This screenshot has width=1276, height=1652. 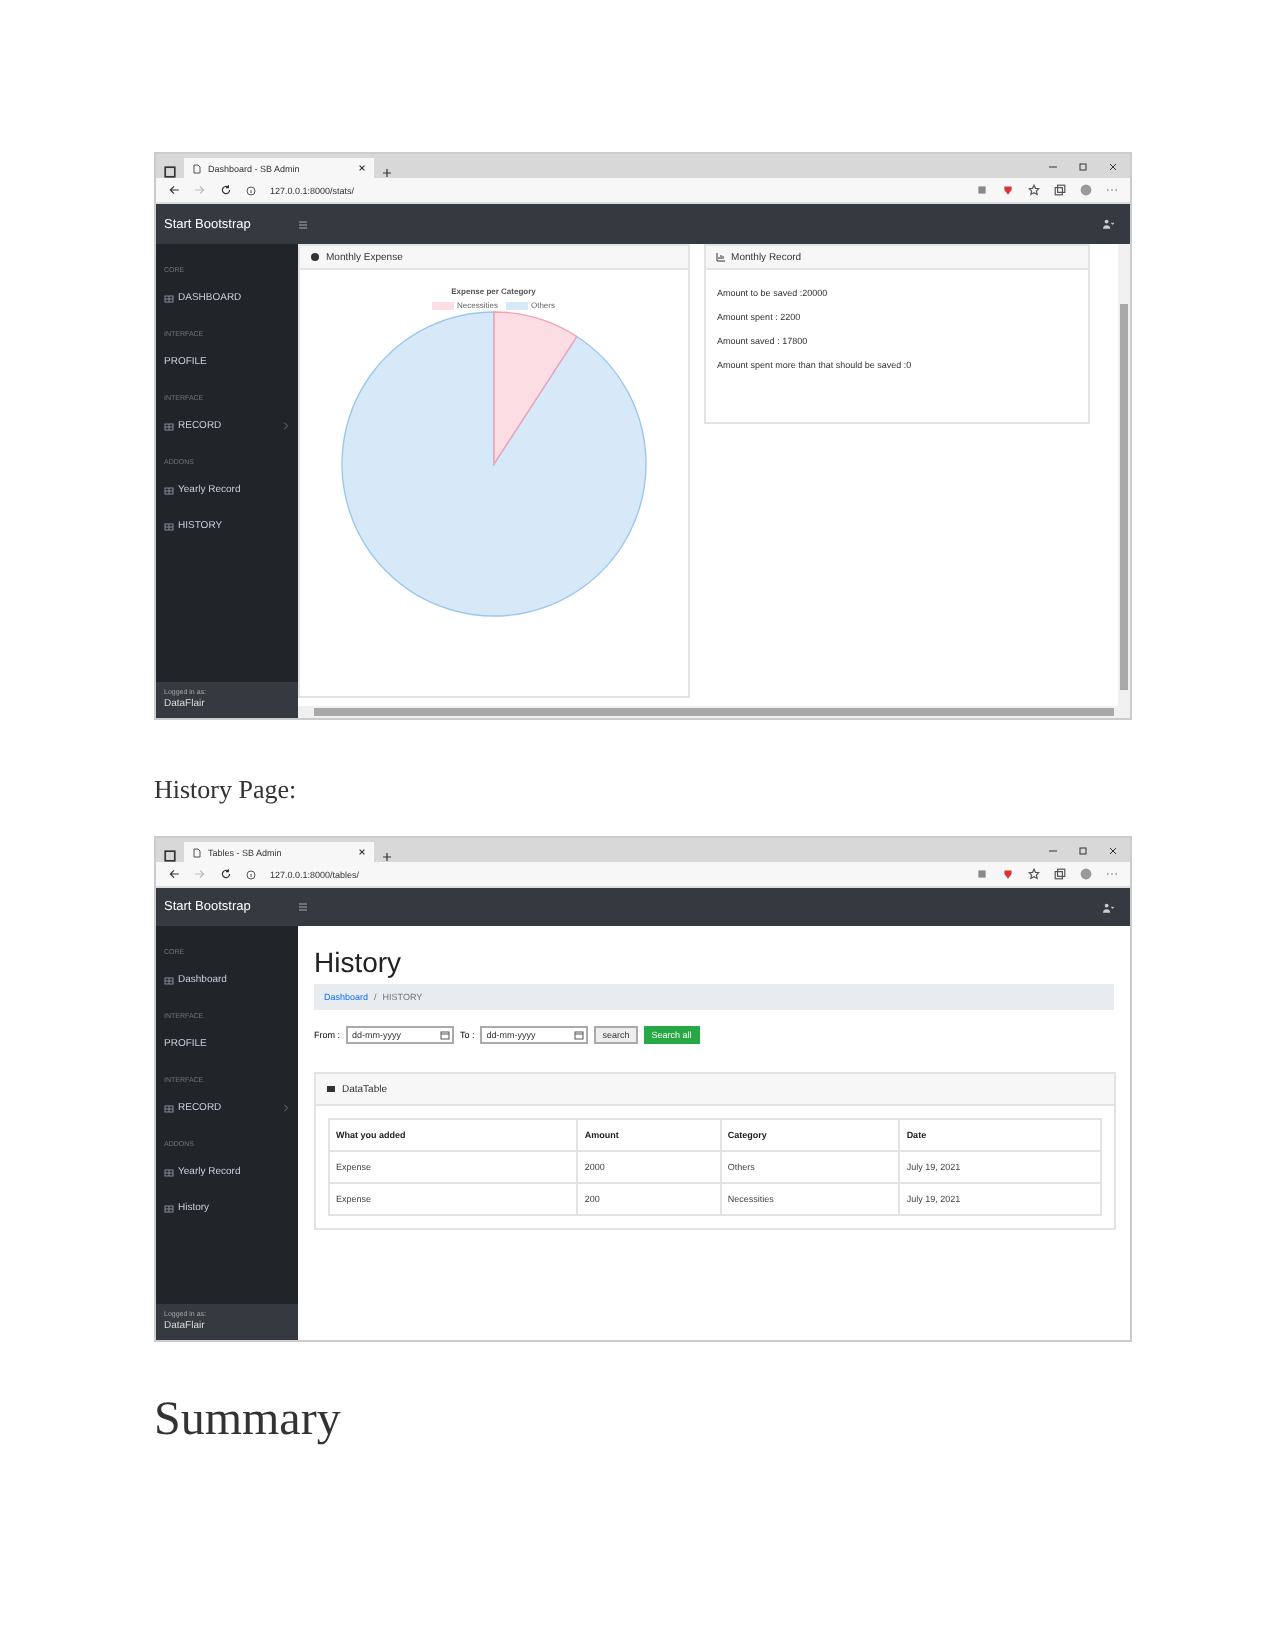 What do you see at coordinates (714, 712) in the screenshot?
I see `horizontal-scrollbar` at bounding box center [714, 712].